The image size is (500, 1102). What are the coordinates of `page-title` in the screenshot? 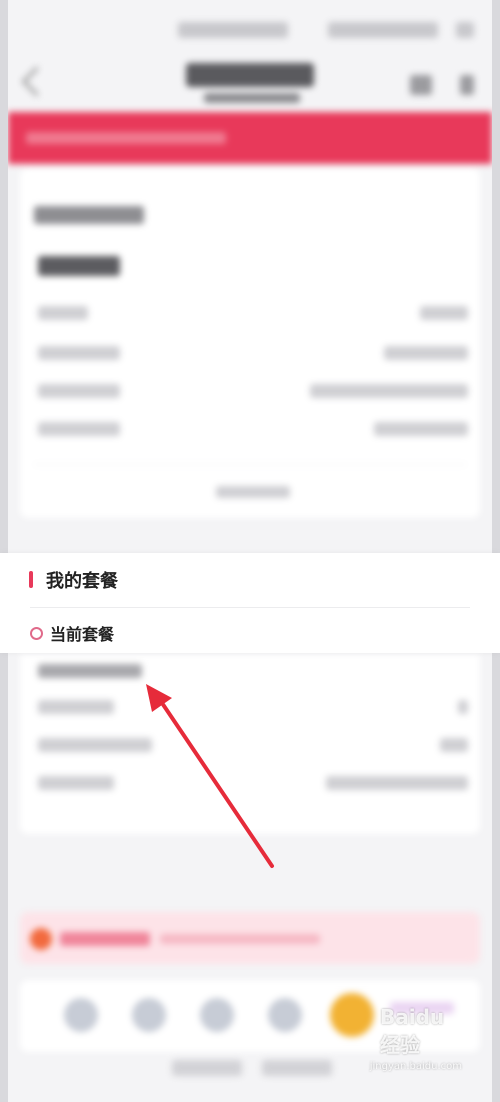 It's located at (250, 75).